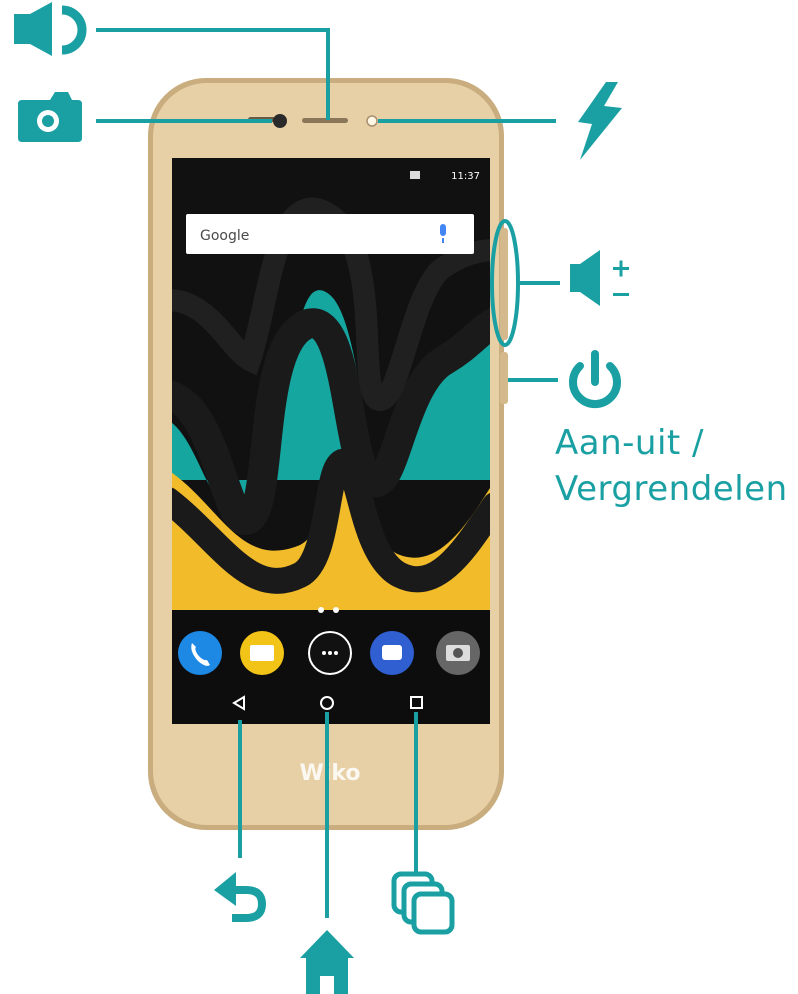 The width and height of the screenshot is (798, 994). What do you see at coordinates (504, 378) in the screenshot?
I see `power-button-hardware` at bounding box center [504, 378].